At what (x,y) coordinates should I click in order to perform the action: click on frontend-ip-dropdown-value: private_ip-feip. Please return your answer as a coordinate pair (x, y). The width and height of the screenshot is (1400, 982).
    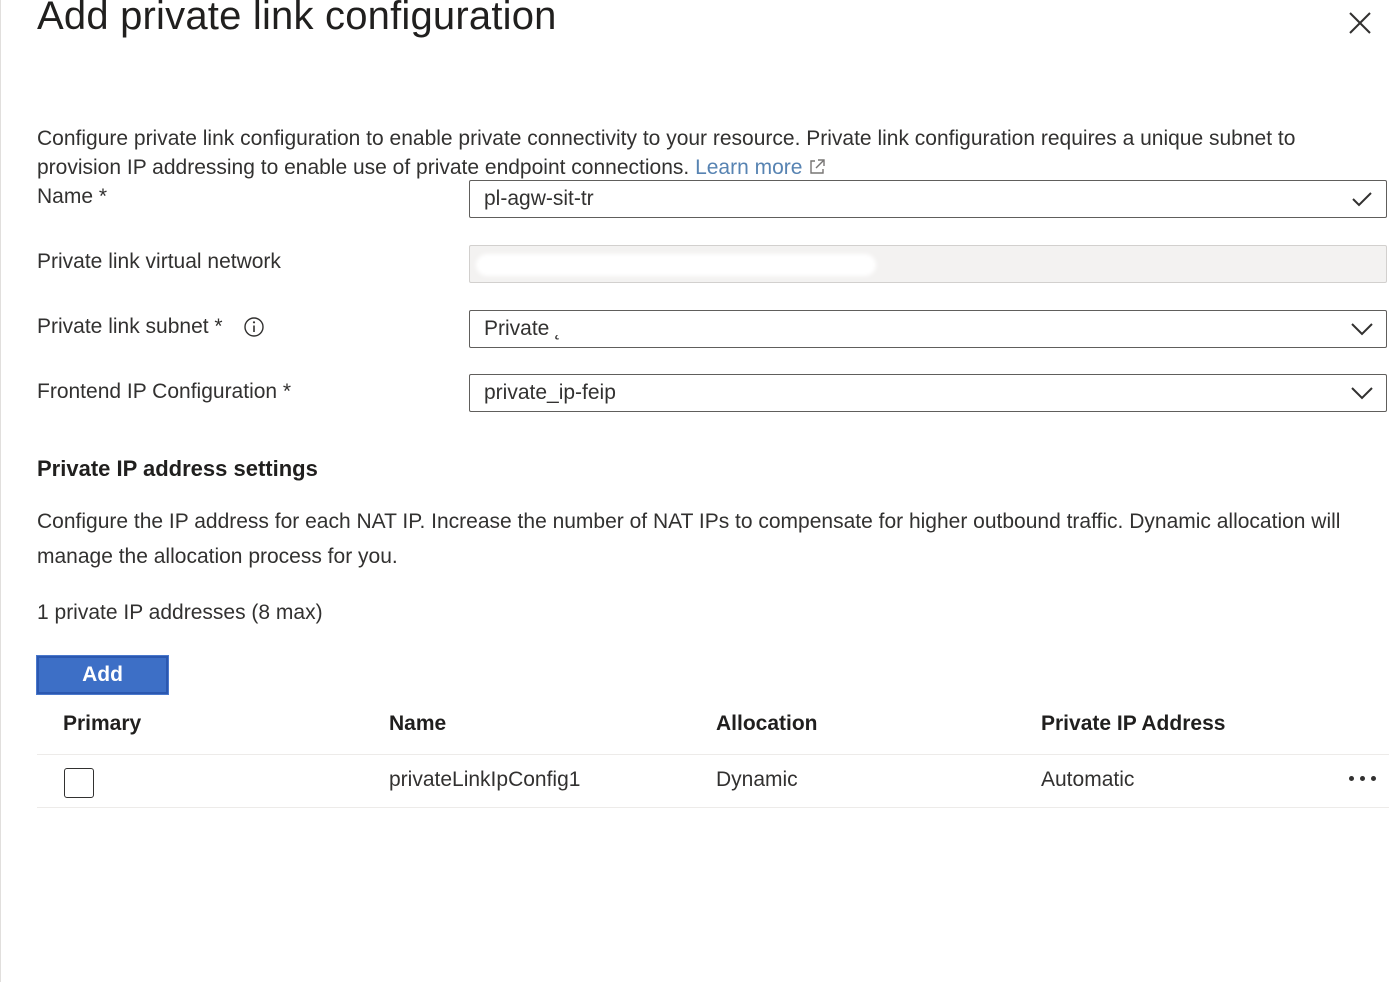
    Looking at the image, I should click on (550, 392).